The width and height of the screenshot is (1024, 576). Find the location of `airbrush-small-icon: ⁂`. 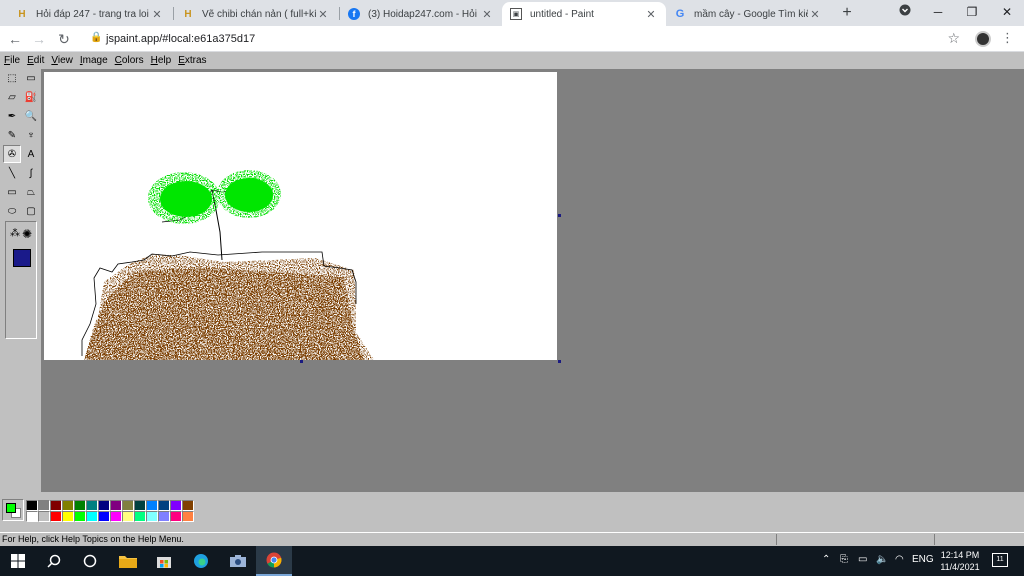

airbrush-small-icon: ⁂ is located at coordinates (15, 233).